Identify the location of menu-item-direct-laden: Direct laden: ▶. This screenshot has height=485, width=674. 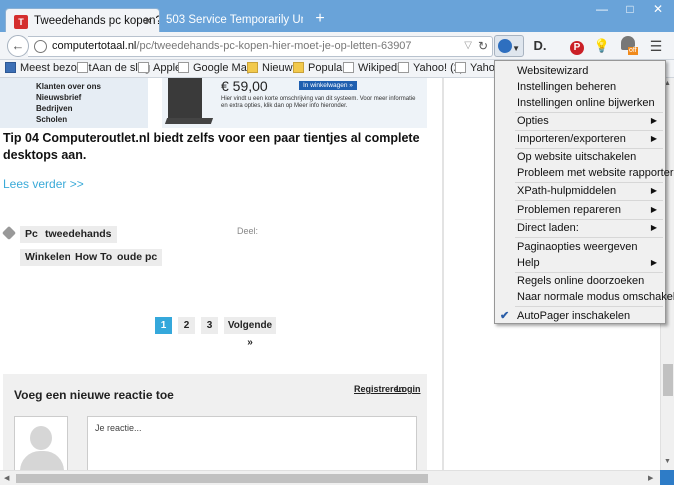
(580, 228).